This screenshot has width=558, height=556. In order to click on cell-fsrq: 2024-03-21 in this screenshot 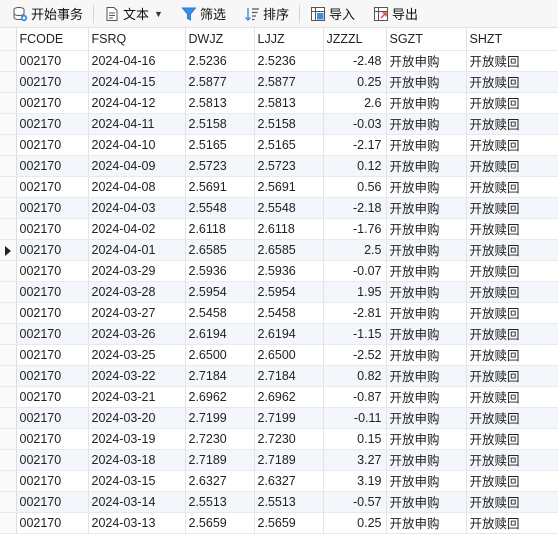, I will do `click(137, 397)`.